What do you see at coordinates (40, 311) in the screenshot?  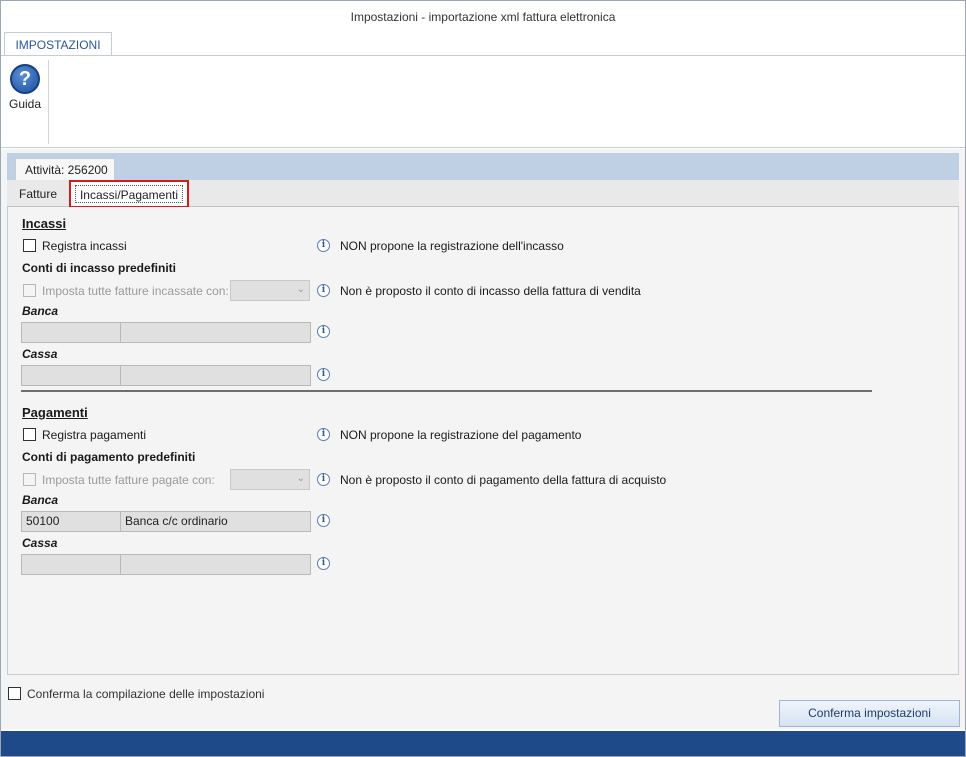 I see `incassi-banca-label: Banca` at bounding box center [40, 311].